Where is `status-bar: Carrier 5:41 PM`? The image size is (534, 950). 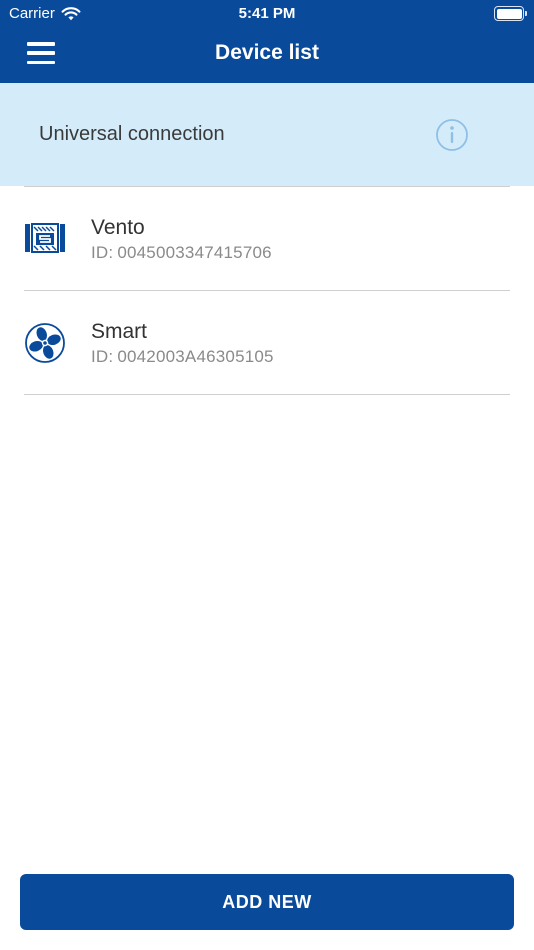 status-bar: Carrier 5:41 PM is located at coordinates (267, 14).